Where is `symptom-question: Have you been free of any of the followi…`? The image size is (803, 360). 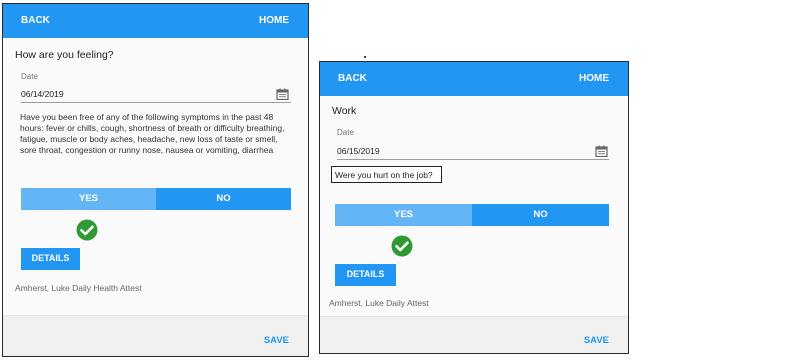
symptom-question: Have you been free of any of the followi… is located at coordinates (152, 133).